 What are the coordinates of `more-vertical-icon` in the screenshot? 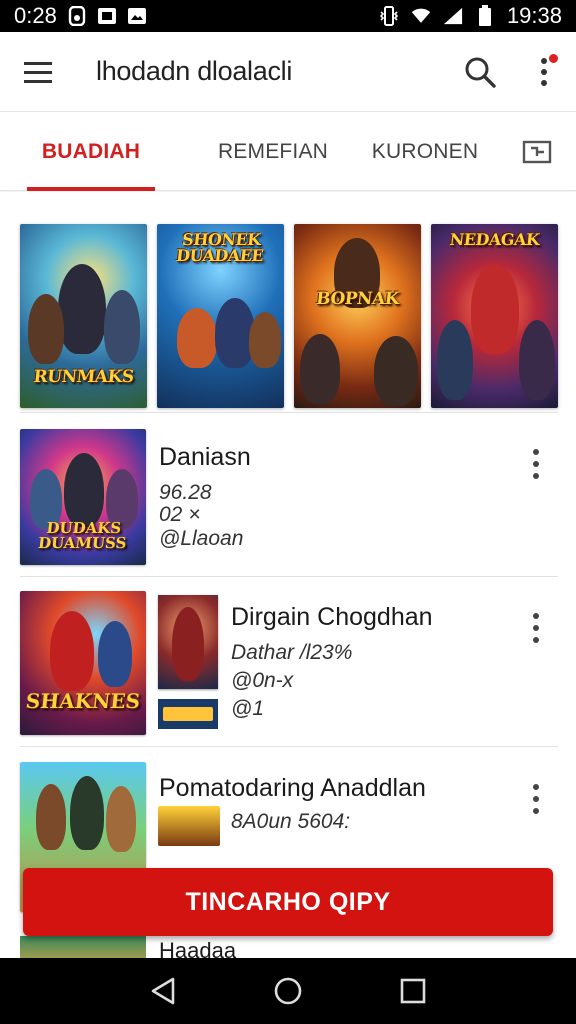 It's located at (544, 72).